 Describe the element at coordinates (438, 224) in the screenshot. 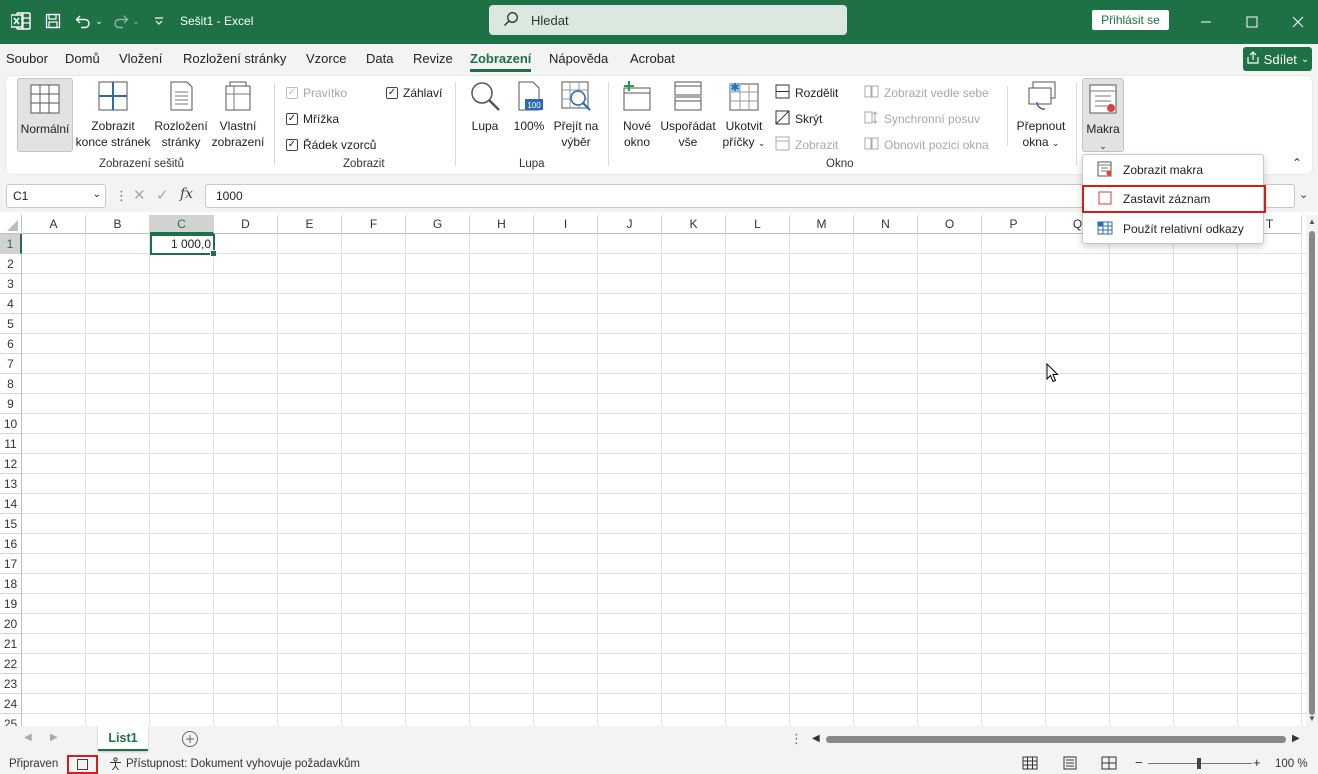

I see `column-header: G` at that location.